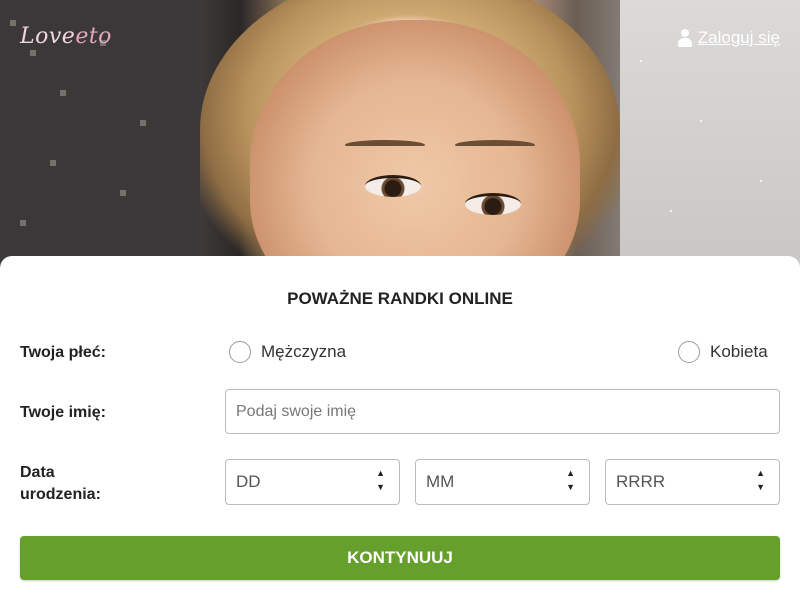 The height and width of the screenshot is (600, 800). What do you see at coordinates (380, 480) in the screenshot?
I see `birth-day-arrows: ▲ ▼` at bounding box center [380, 480].